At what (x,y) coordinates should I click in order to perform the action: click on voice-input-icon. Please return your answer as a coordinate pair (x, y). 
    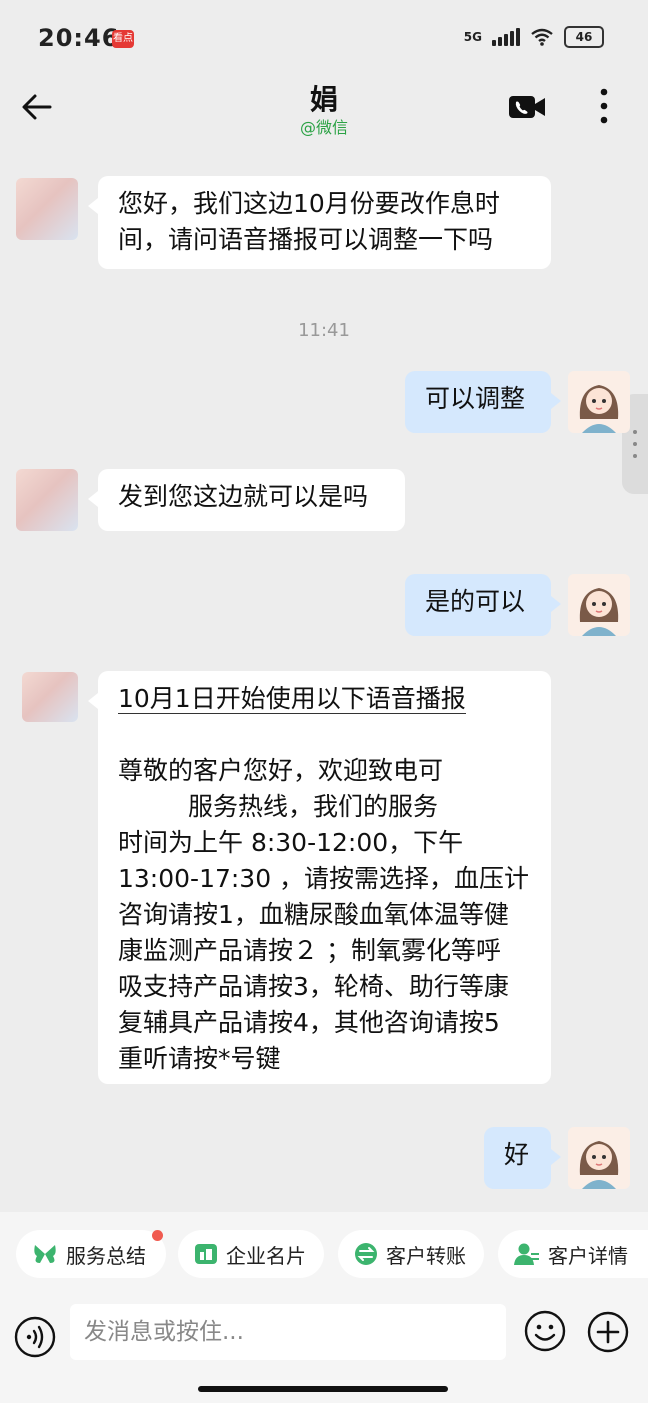
    Looking at the image, I should click on (35, 1337).